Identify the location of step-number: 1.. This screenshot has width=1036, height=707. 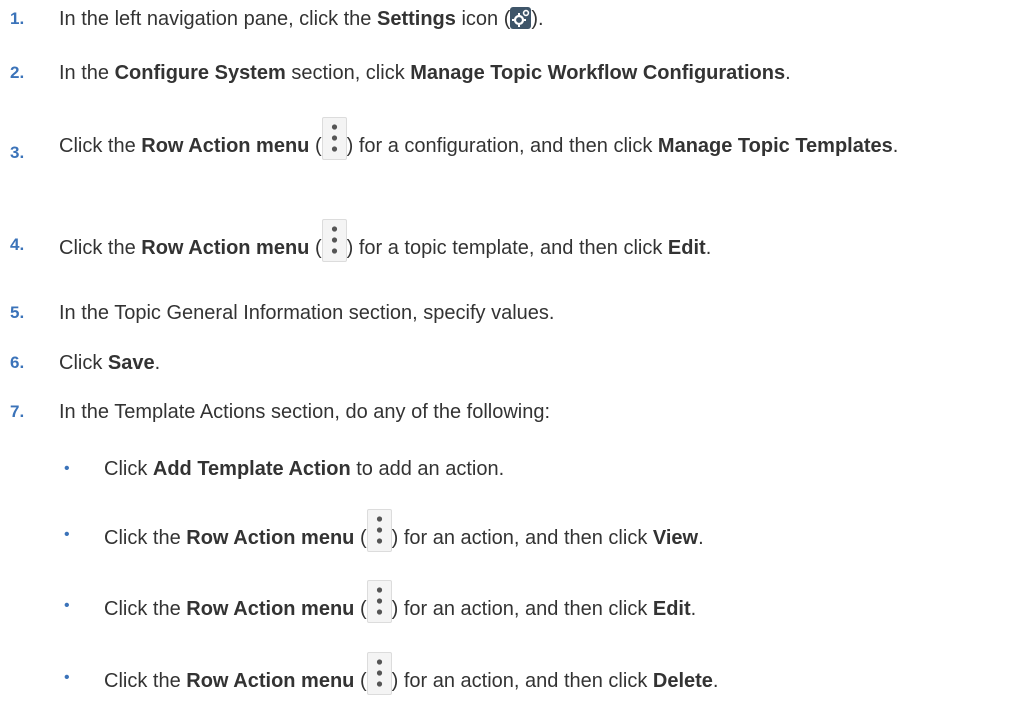
(17, 18).